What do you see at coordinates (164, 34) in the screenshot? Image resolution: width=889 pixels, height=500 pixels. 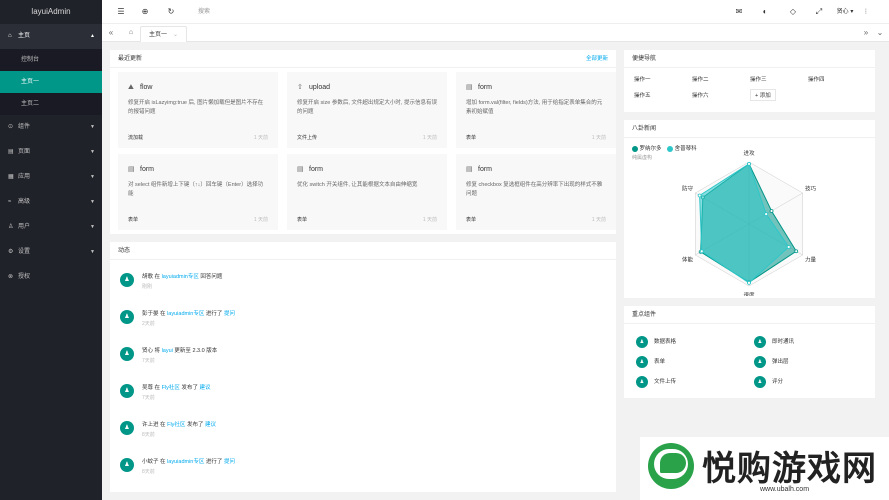 I see `tab-current: 主页一 ⌄` at bounding box center [164, 34].